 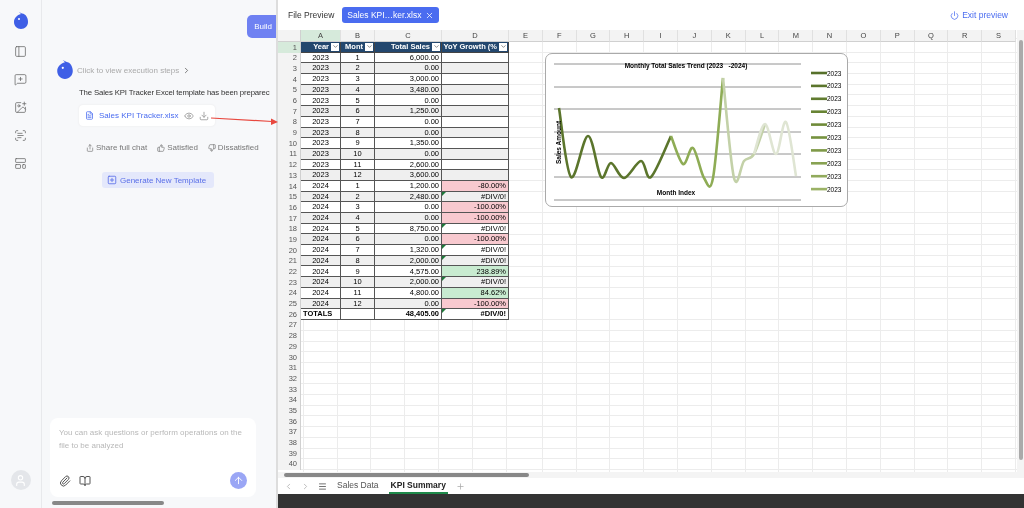 I want to click on annotation-arrow, so click(x=244, y=120).